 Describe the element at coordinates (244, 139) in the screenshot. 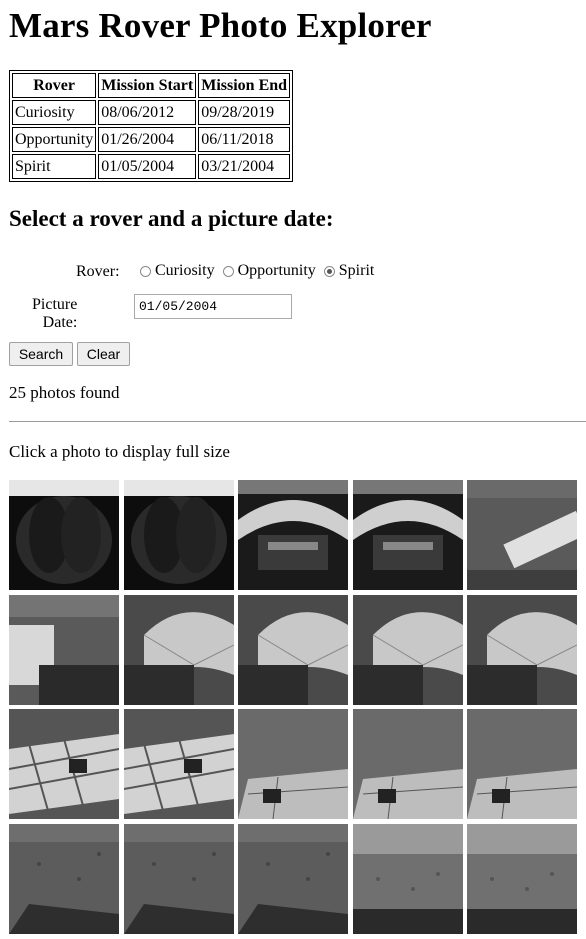

I see `table-cell: 06/11/2018` at that location.